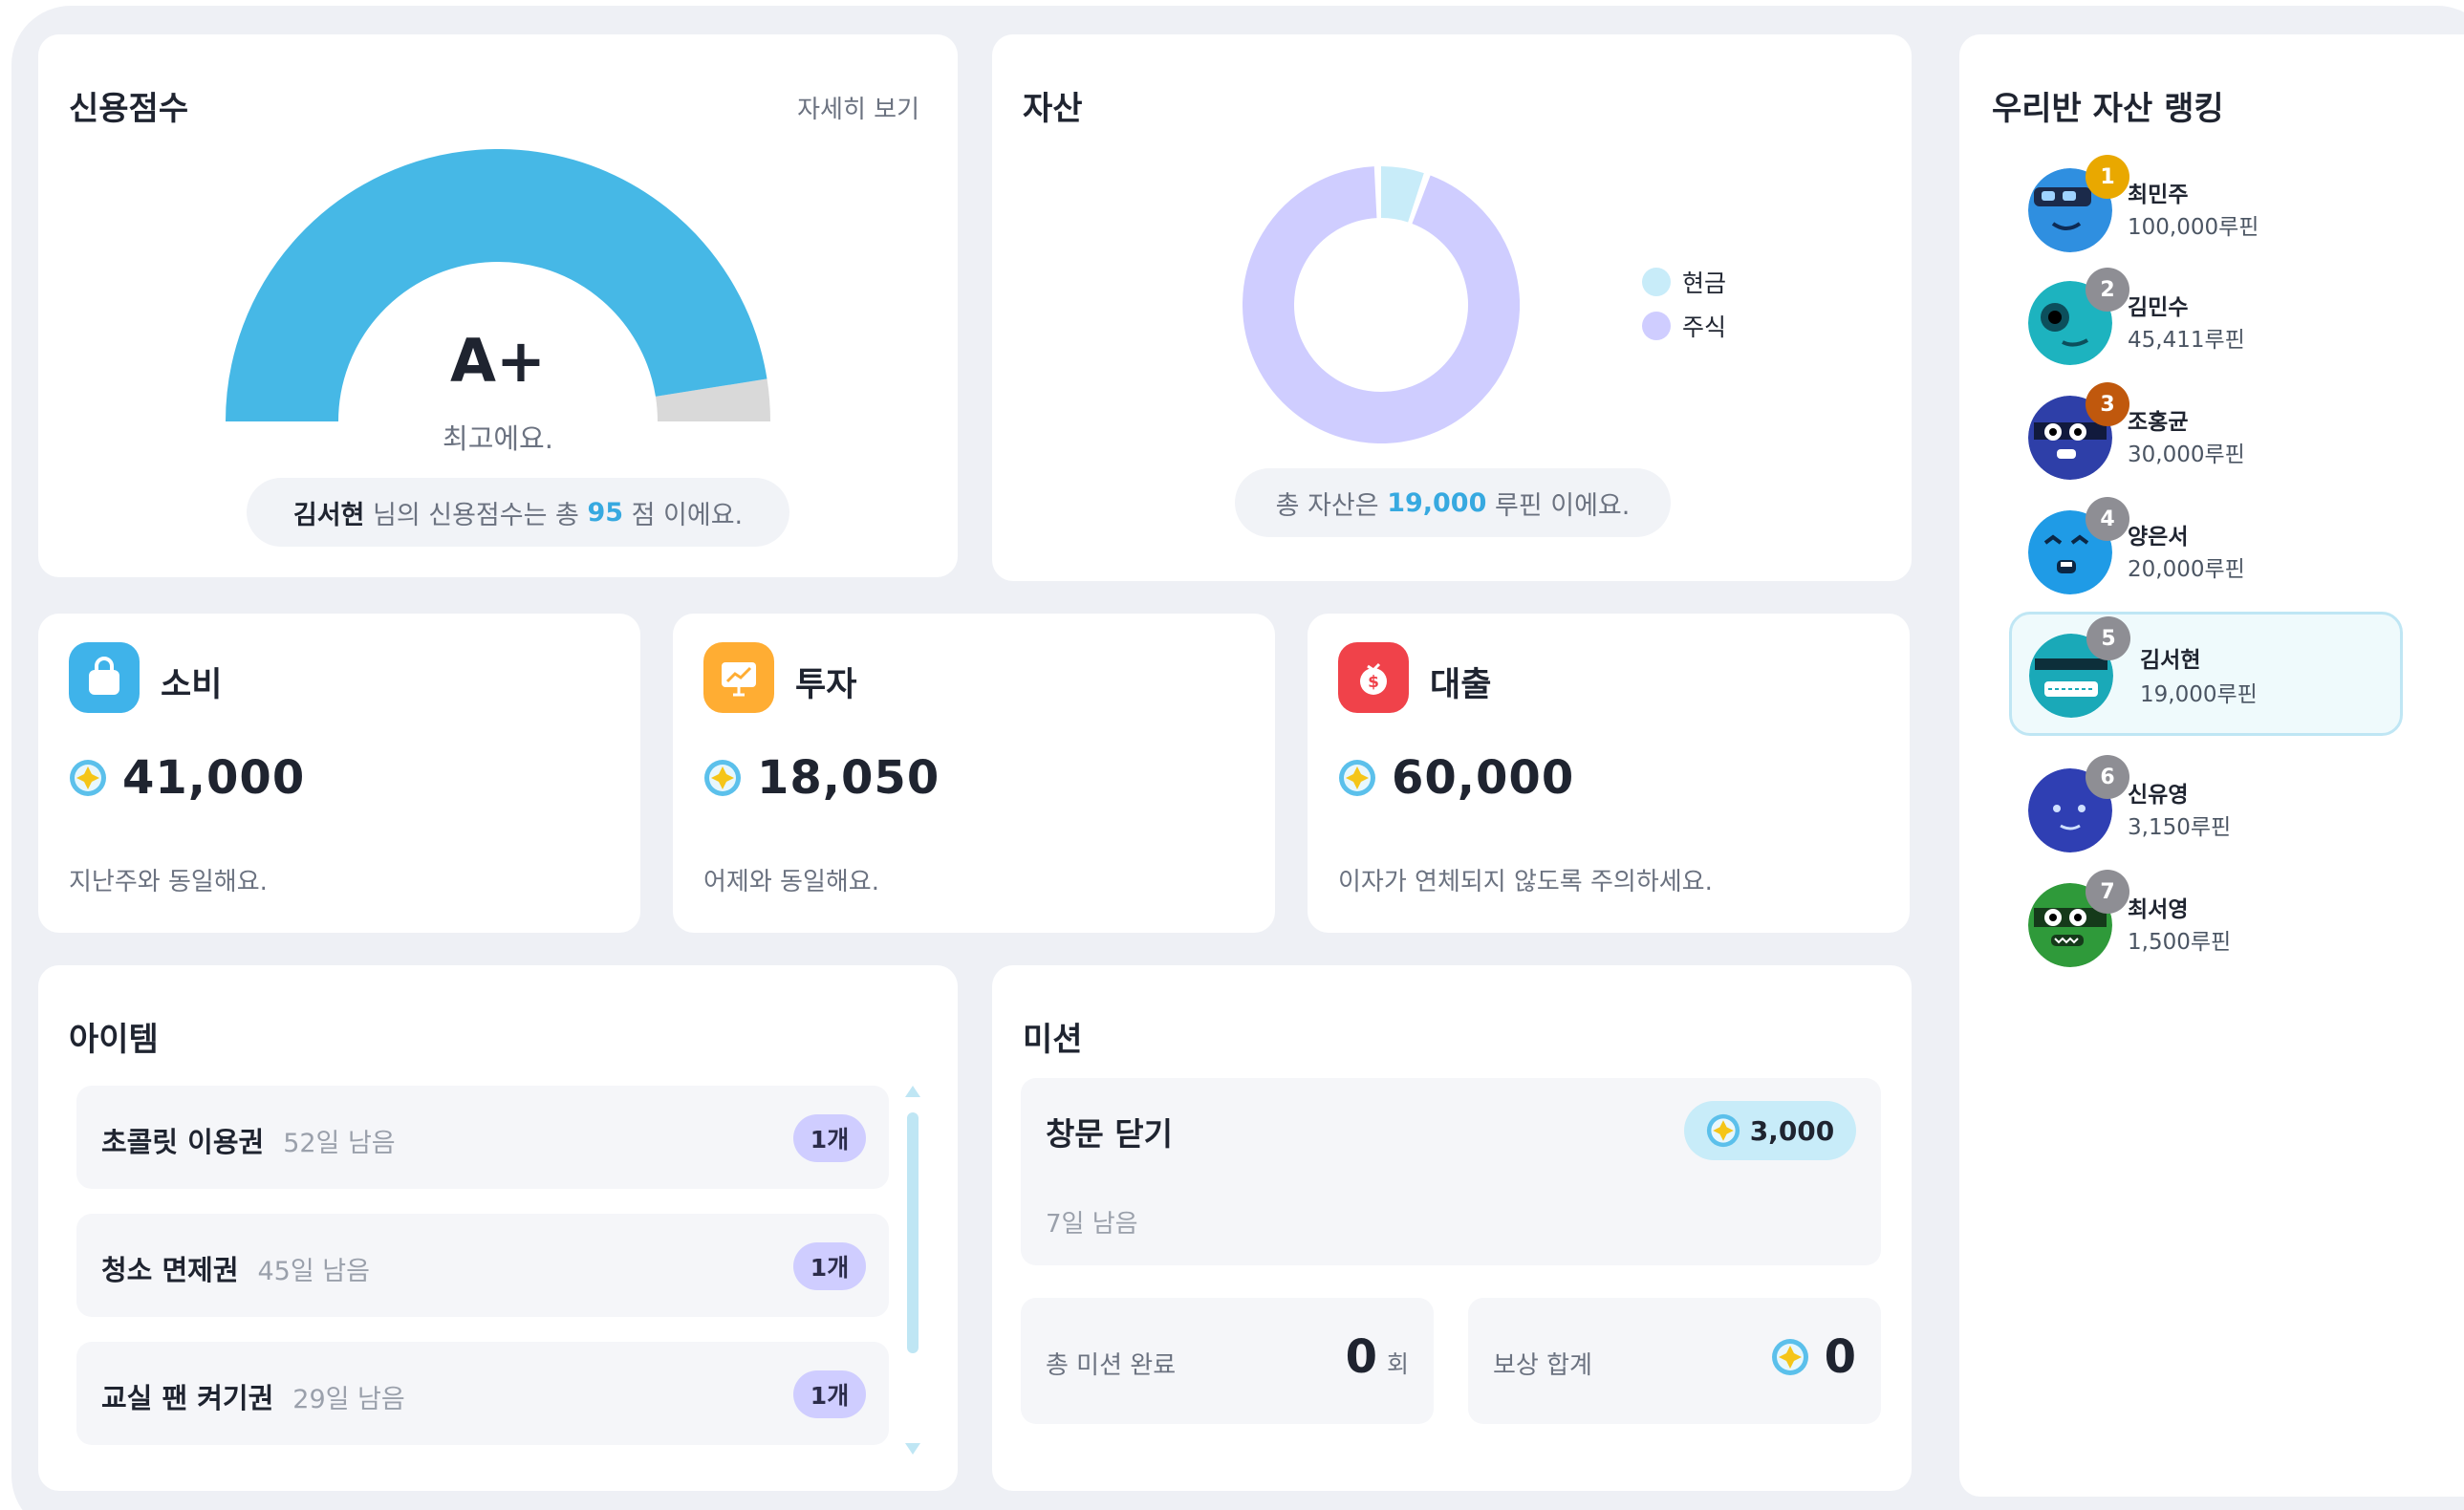 The height and width of the screenshot is (1510, 2464). What do you see at coordinates (2227, 551) in the screenshot?
I see `ranking-item: 4 양은서 20,000루핀` at bounding box center [2227, 551].